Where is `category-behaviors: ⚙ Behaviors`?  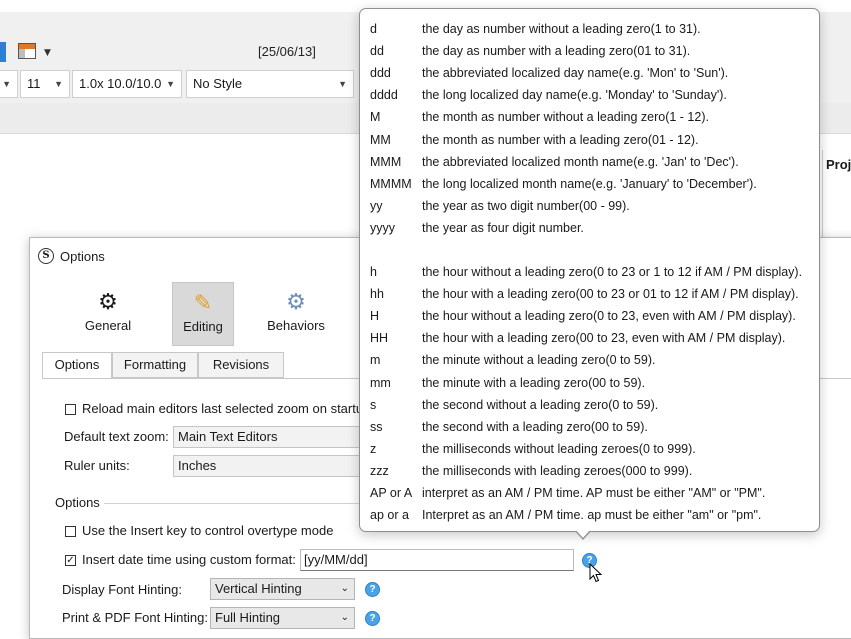
category-behaviors: ⚙ Behaviors is located at coordinates (296, 314).